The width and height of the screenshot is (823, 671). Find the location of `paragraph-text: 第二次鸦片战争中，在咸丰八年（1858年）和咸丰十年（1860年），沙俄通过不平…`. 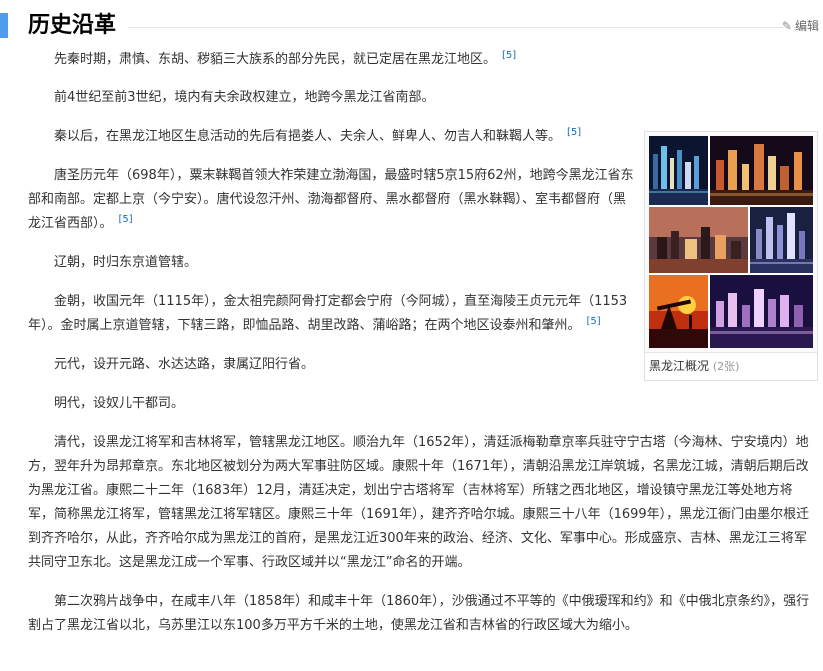

paragraph-text: 第二次鸦片战争中，在咸丰八年（1858年）和咸丰十年（1860年），沙俄通过不平… is located at coordinates (419, 613).